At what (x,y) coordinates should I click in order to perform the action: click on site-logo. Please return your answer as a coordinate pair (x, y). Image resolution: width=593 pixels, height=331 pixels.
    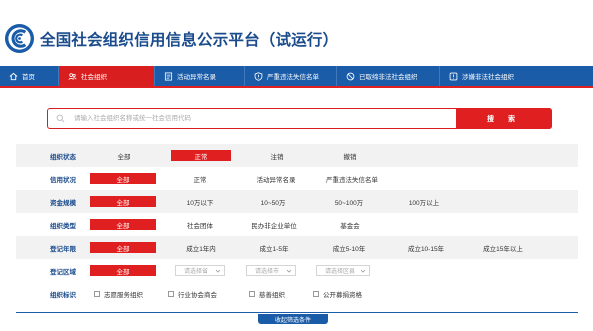
    Looking at the image, I should click on (19, 38).